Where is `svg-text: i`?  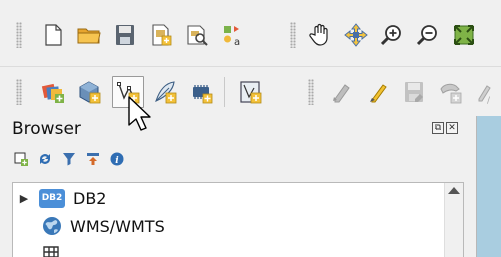
svg-text: i is located at coordinates (117, 161).